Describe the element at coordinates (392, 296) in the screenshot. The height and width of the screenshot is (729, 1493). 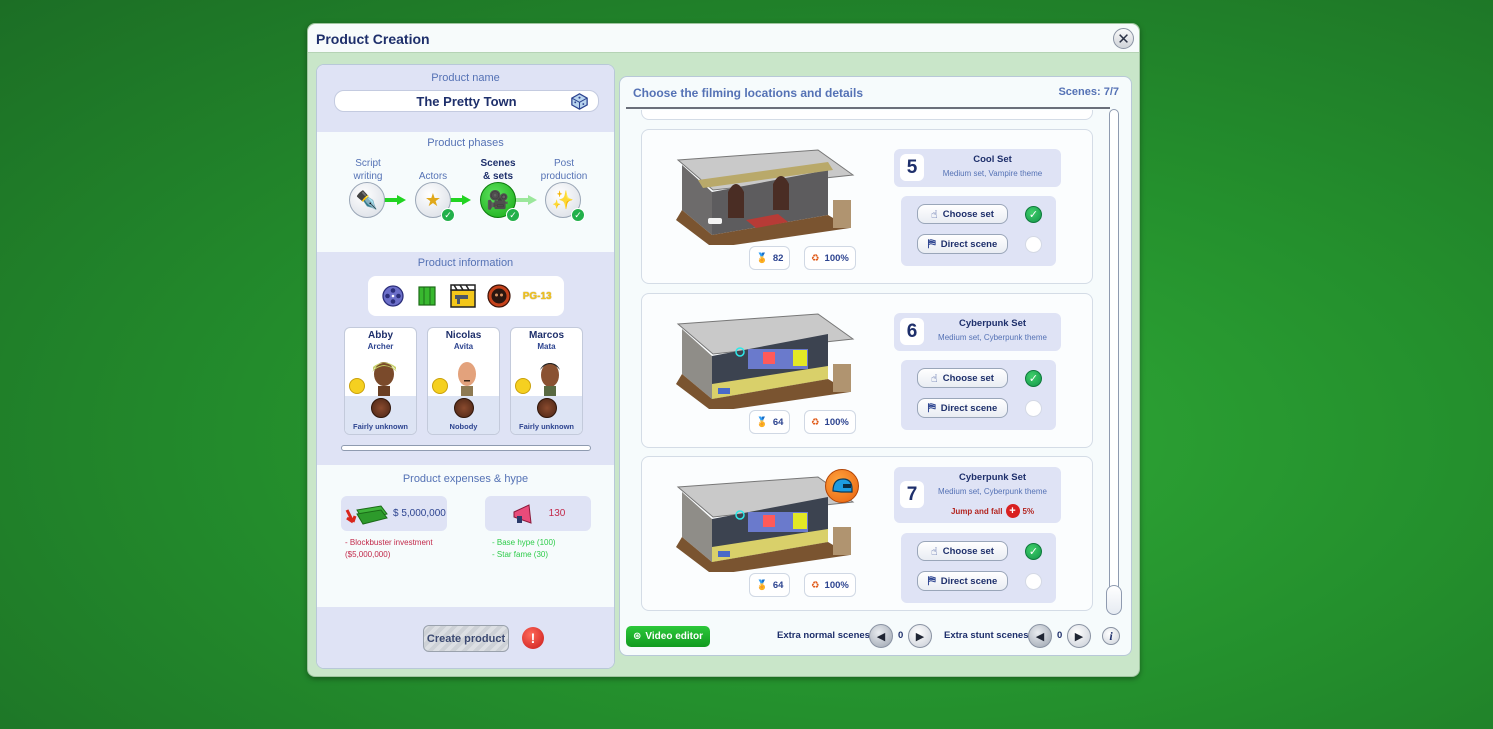
I see `film-reel-icon` at that location.